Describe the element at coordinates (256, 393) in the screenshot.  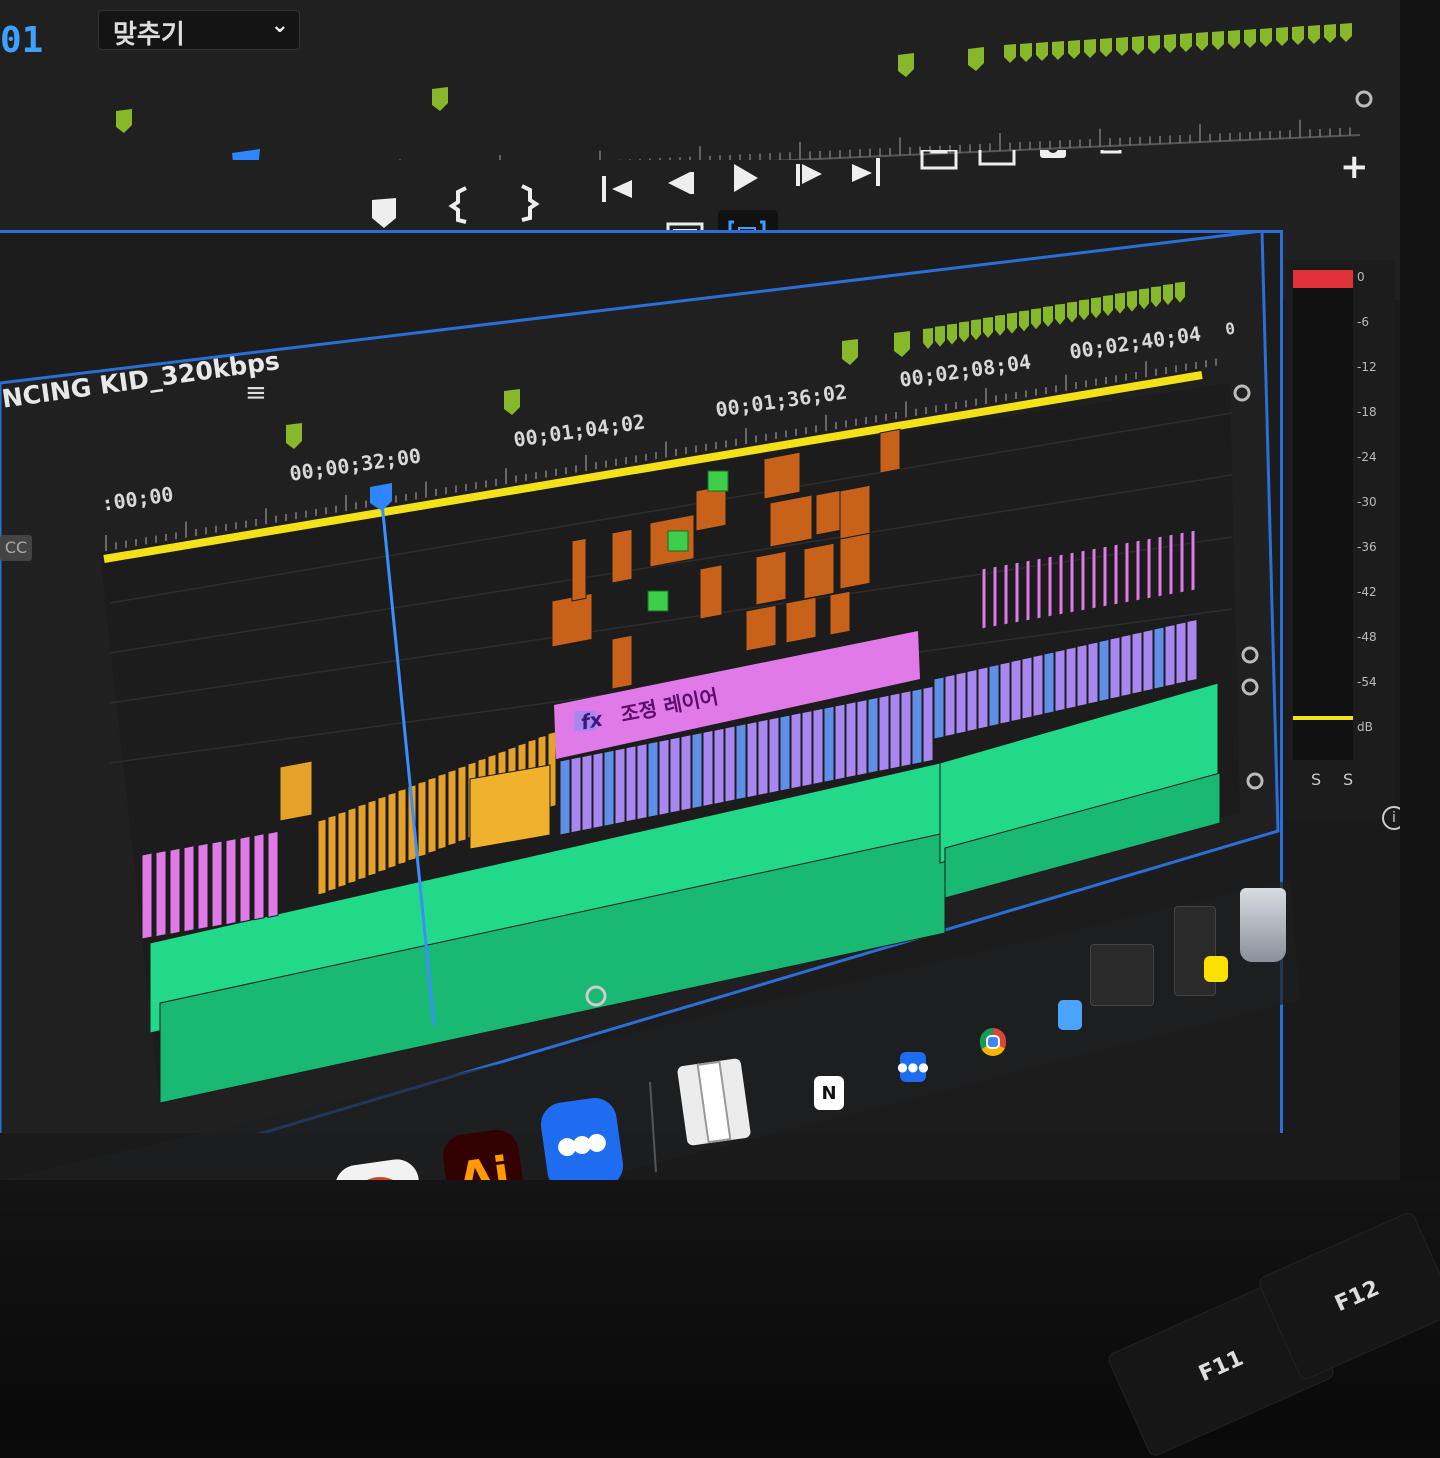
I see `hamburger-menu-icon: ≡` at that location.